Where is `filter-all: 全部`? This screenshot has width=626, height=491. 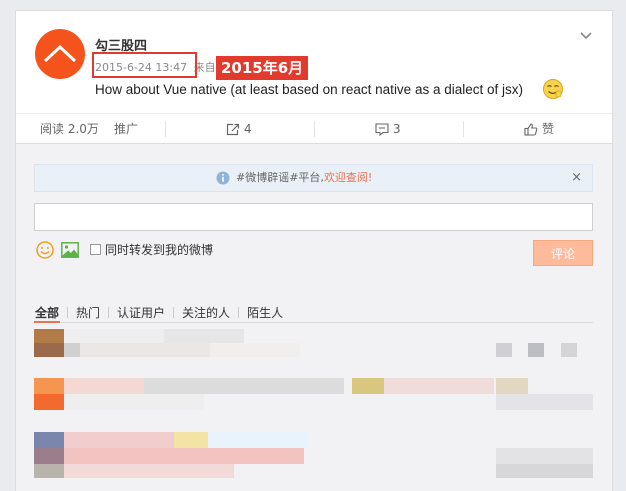 filter-all: 全部 is located at coordinates (47, 312).